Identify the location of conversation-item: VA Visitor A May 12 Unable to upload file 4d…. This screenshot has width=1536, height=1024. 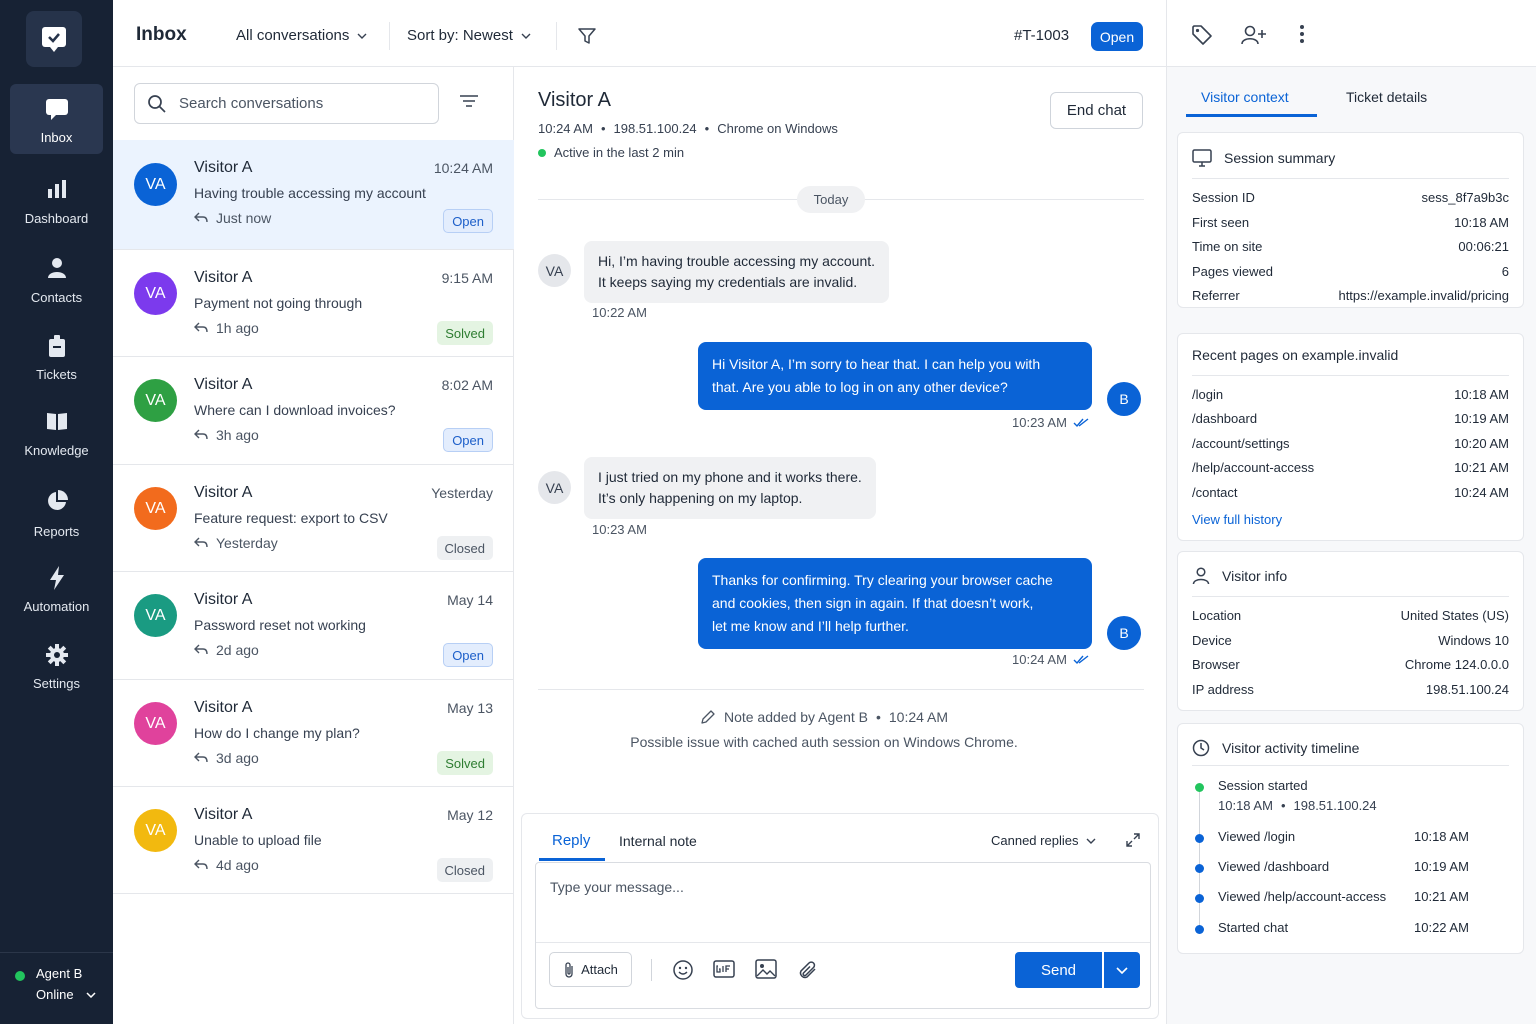
(313, 840).